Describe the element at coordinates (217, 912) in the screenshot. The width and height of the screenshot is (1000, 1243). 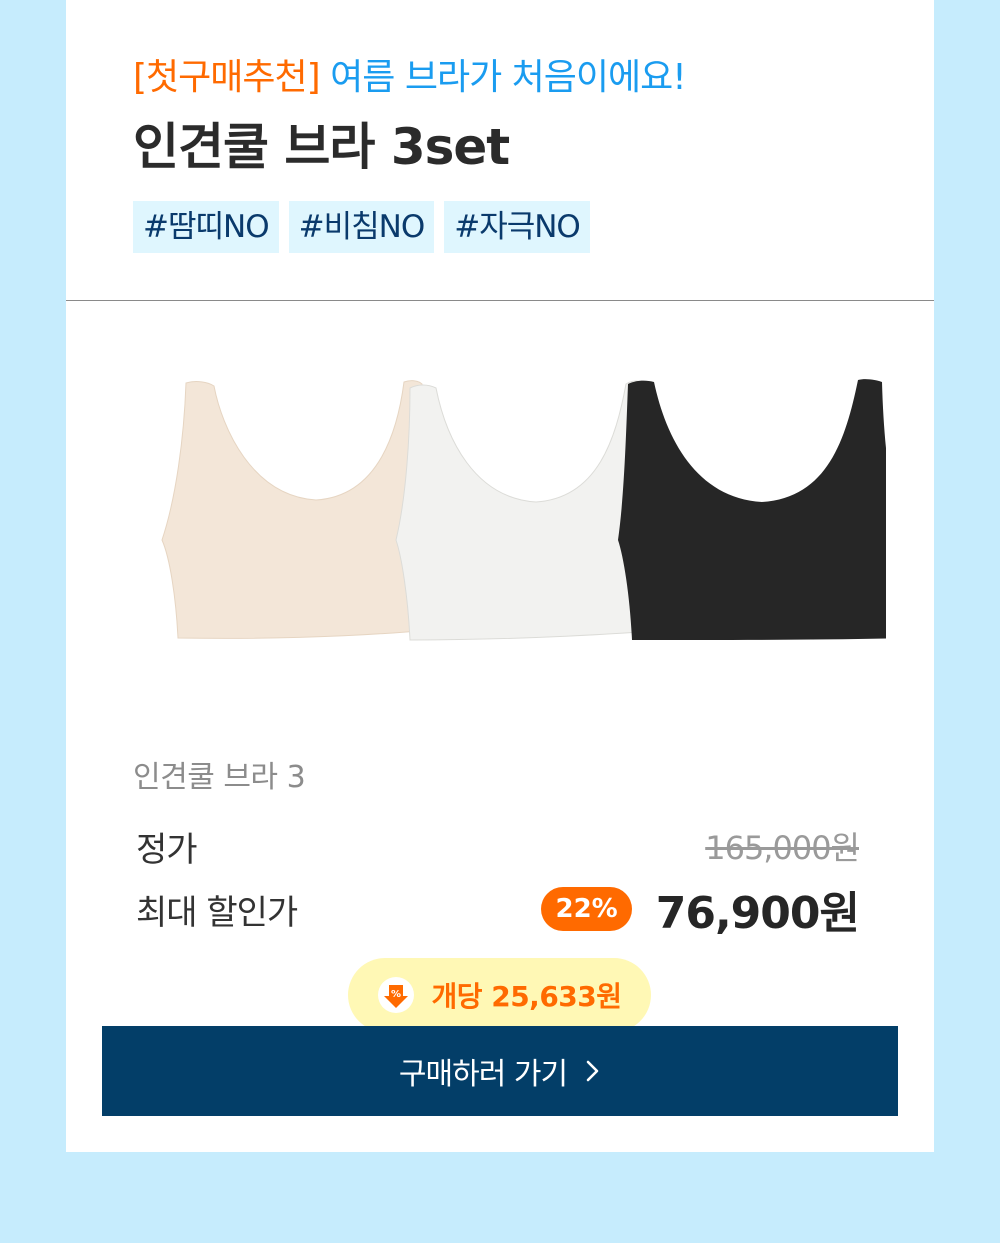
I see `sale-price-label: 최대 할인가` at that location.